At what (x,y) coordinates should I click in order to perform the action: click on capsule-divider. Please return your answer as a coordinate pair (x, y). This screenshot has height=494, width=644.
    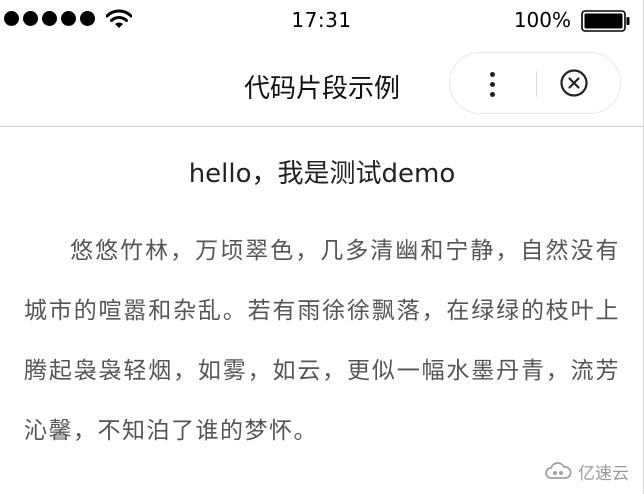
    Looking at the image, I should click on (536, 84).